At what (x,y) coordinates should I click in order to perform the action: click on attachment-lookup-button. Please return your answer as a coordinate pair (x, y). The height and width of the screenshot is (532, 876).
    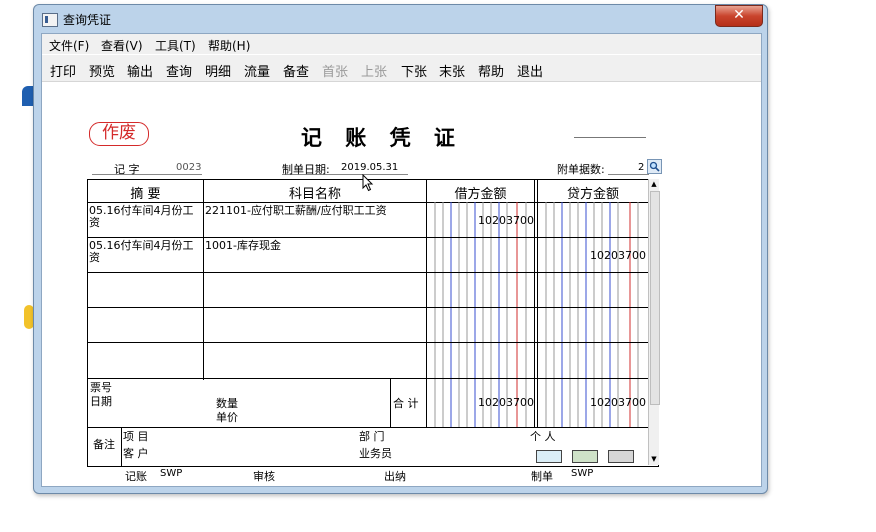
    Looking at the image, I should click on (654, 166).